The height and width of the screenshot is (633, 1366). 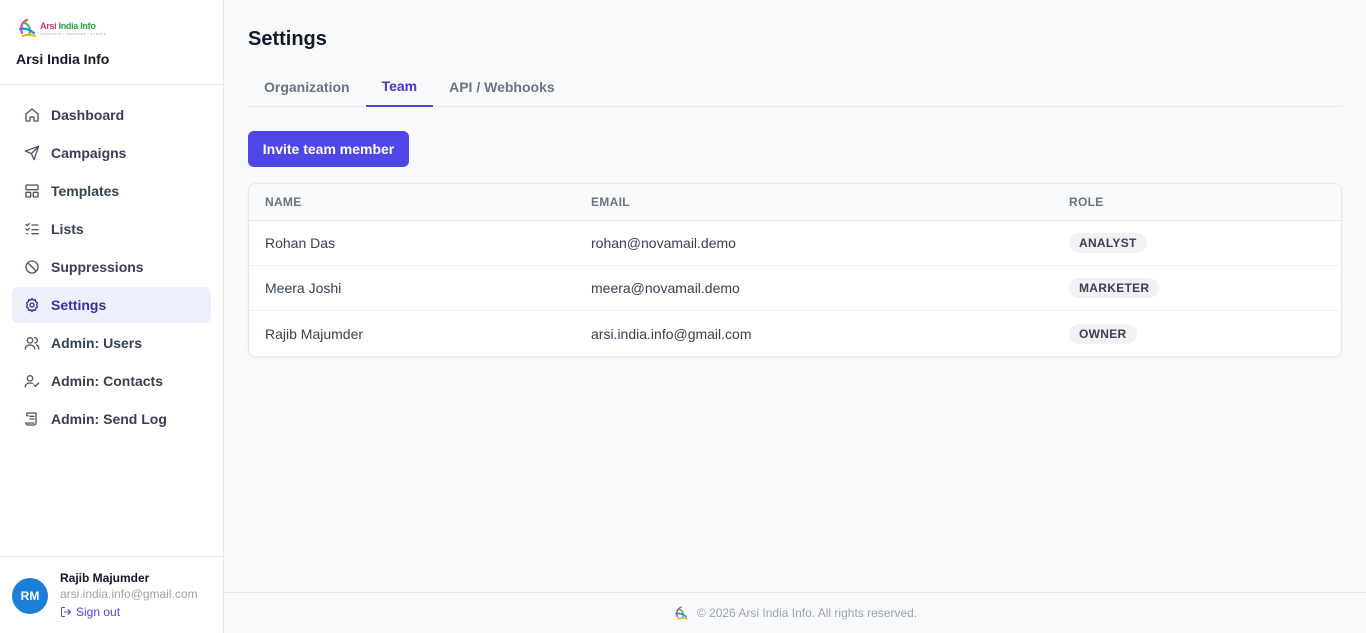 What do you see at coordinates (32, 191) in the screenshot?
I see `layout-icon` at bounding box center [32, 191].